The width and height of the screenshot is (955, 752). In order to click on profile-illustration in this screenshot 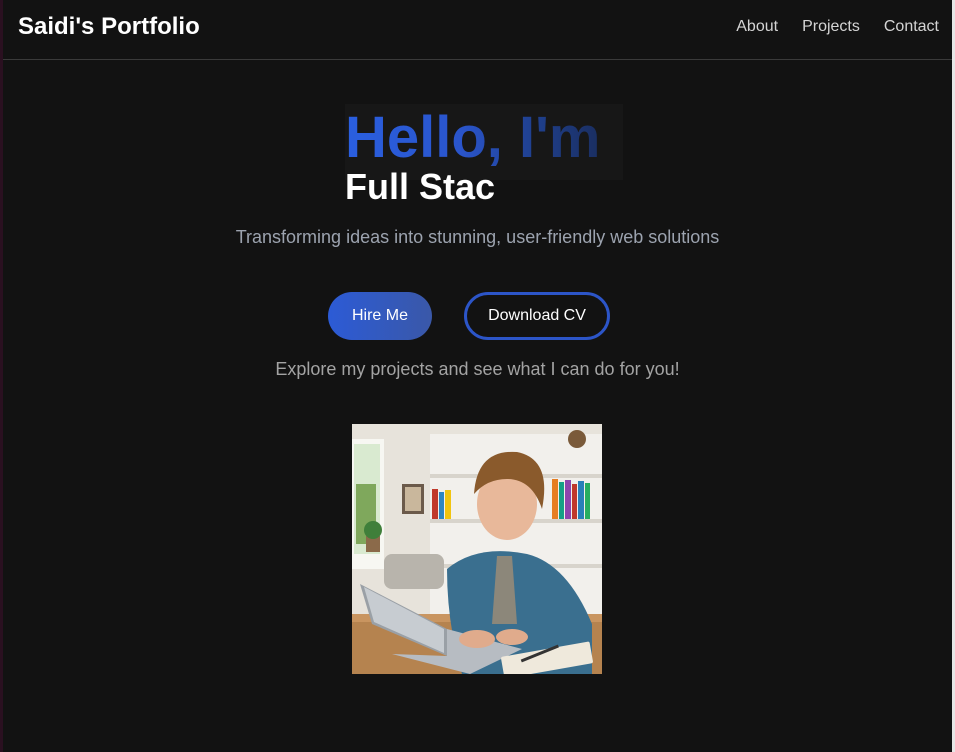, I will do `click(477, 549)`.